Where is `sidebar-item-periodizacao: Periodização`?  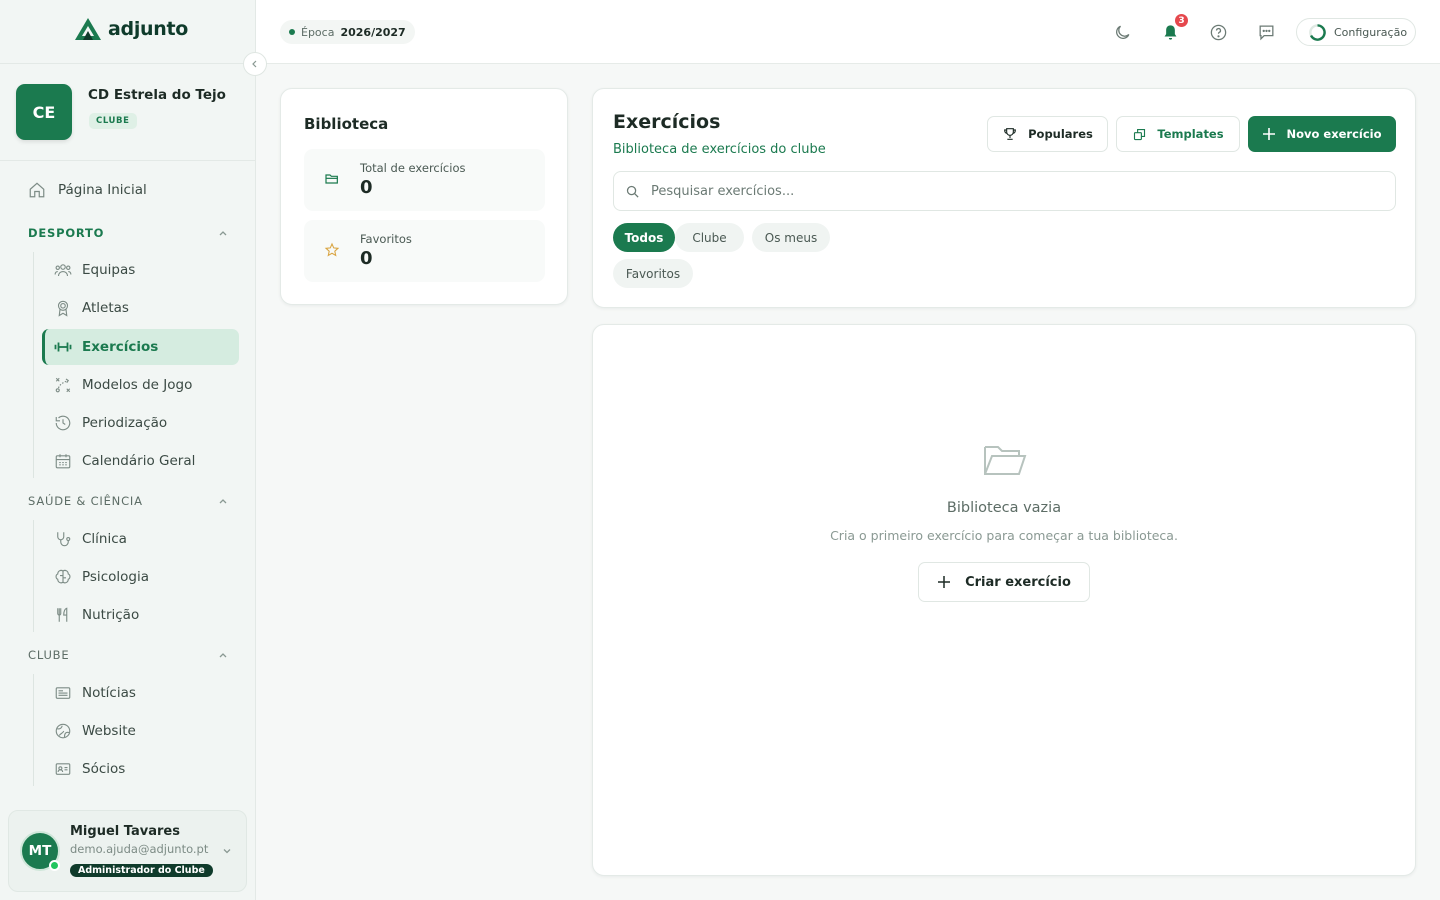 sidebar-item-periodizacao: Periodização is located at coordinates (140, 423).